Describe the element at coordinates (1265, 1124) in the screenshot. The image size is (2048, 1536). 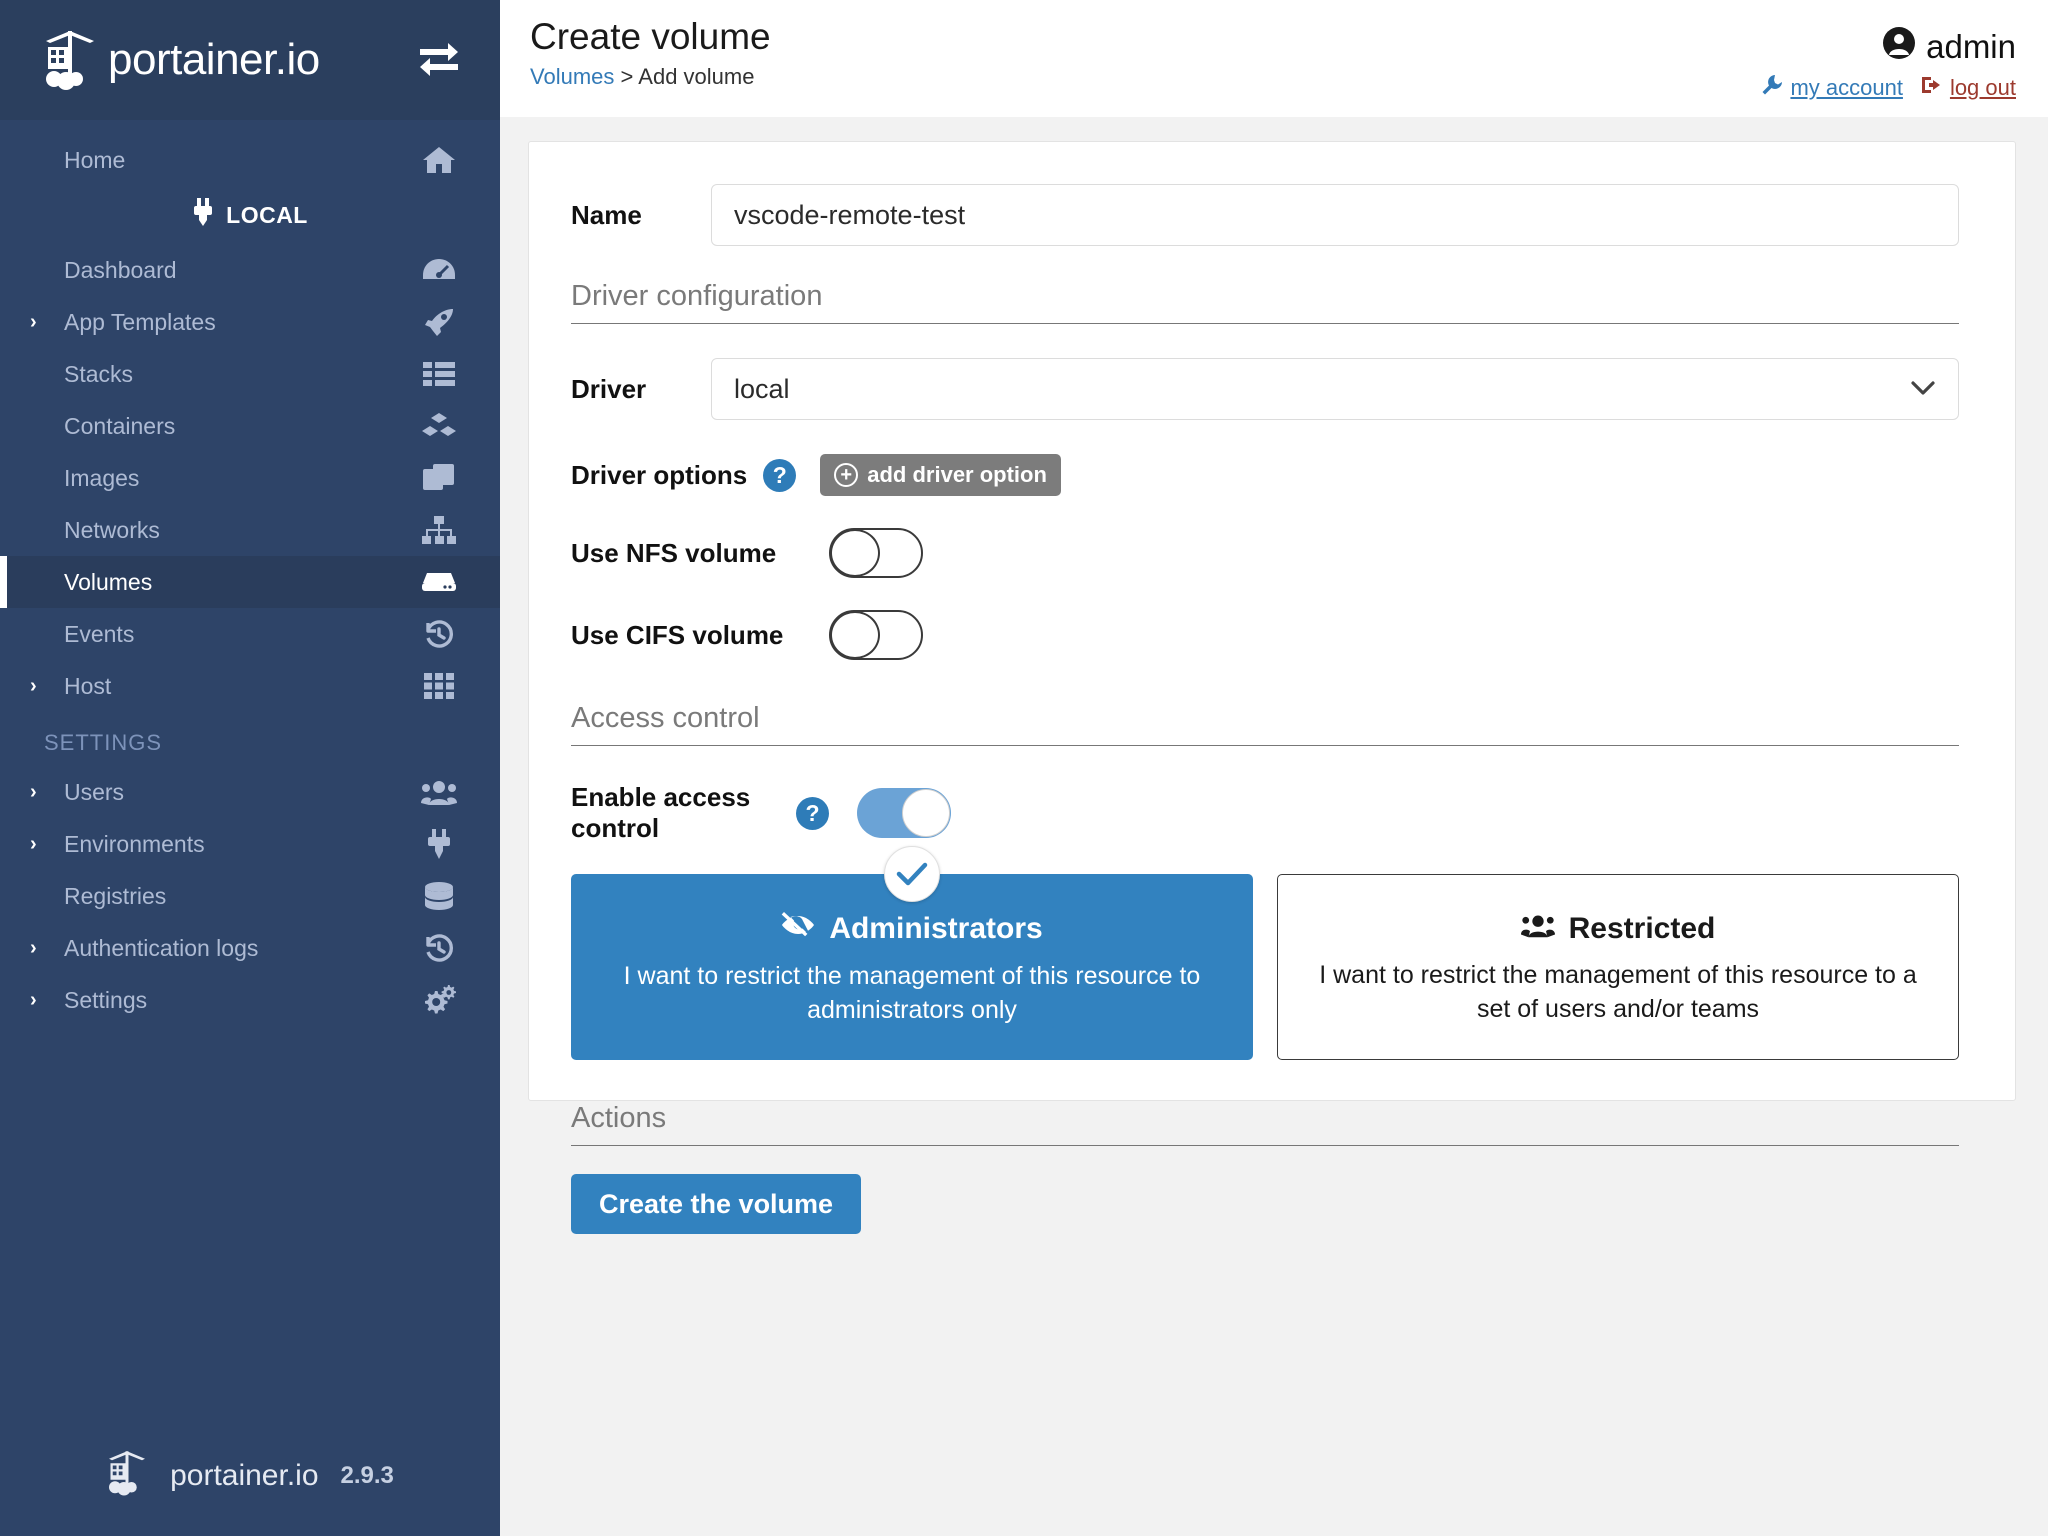
I see `actions-section-title: Actions` at that location.